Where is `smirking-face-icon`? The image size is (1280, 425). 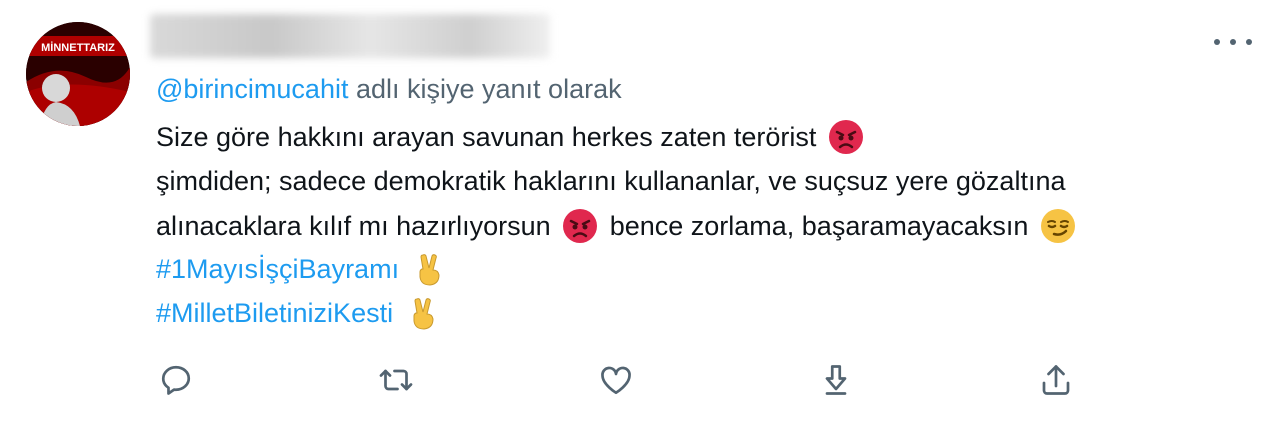 smirking-face-icon is located at coordinates (1057, 226).